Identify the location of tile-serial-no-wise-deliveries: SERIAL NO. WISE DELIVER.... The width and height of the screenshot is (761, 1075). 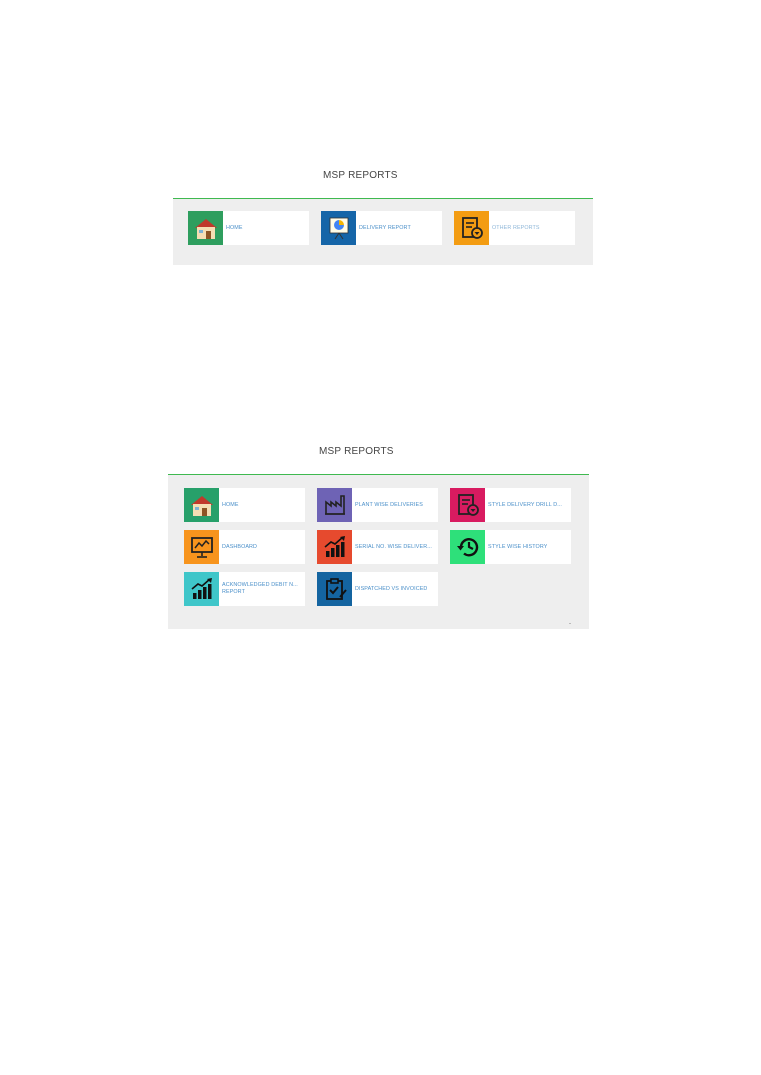
(377, 547).